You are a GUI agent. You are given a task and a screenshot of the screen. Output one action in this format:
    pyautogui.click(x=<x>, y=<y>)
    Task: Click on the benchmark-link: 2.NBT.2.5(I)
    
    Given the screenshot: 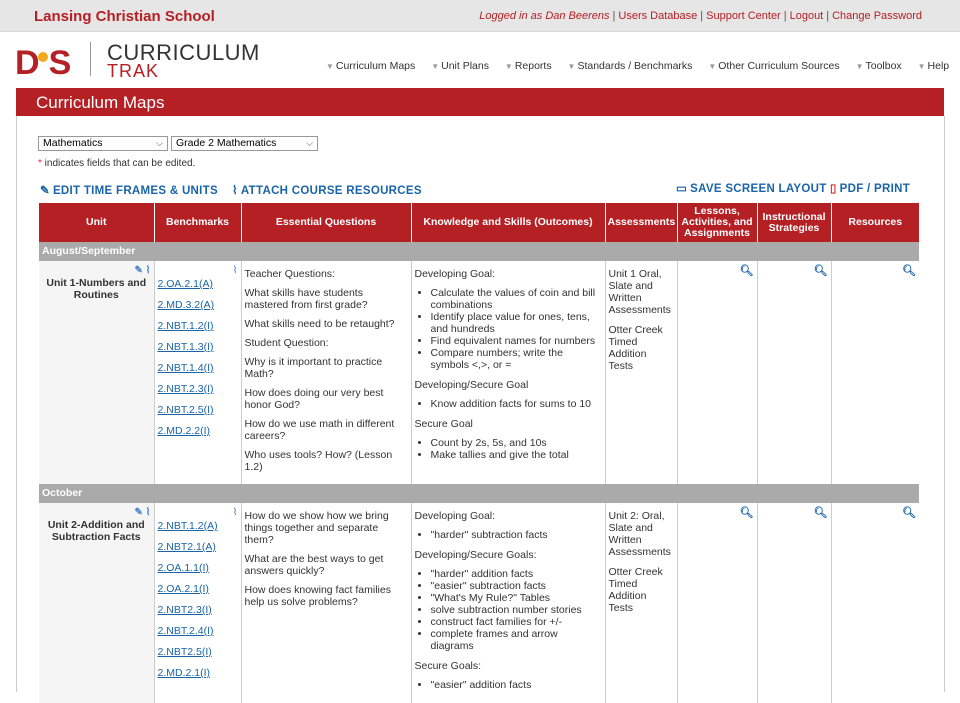 What is the action you would take?
    pyautogui.click(x=198, y=410)
    